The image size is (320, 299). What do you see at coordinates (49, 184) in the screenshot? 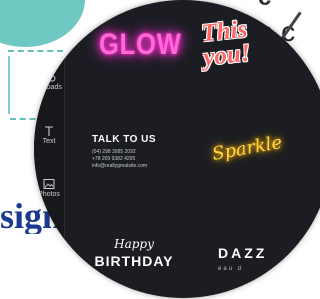
I see `image-icon` at bounding box center [49, 184].